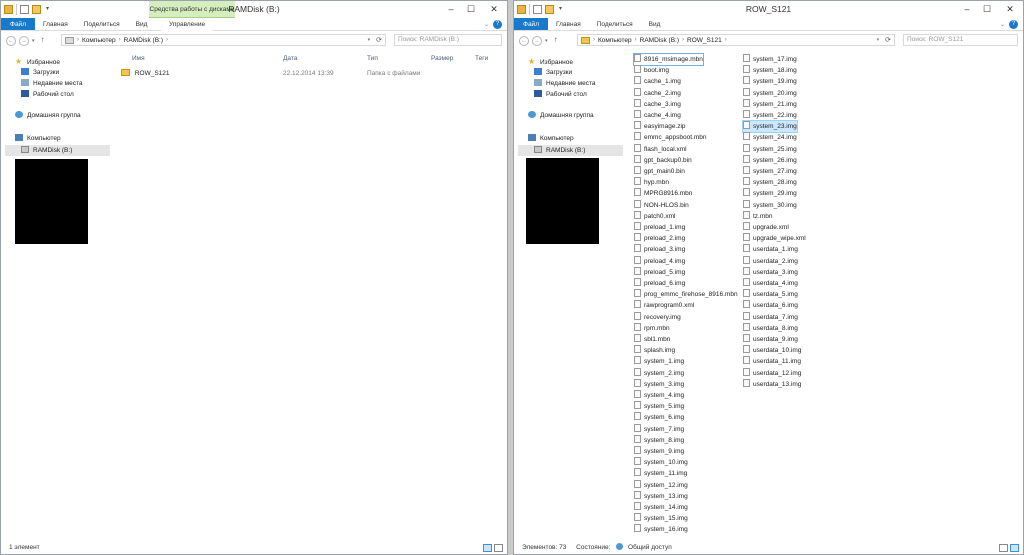 The width and height of the screenshot is (1024, 555). Describe the element at coordinates (770, 149) in the screenshot. I see `file-item: system_25.img` at that location.